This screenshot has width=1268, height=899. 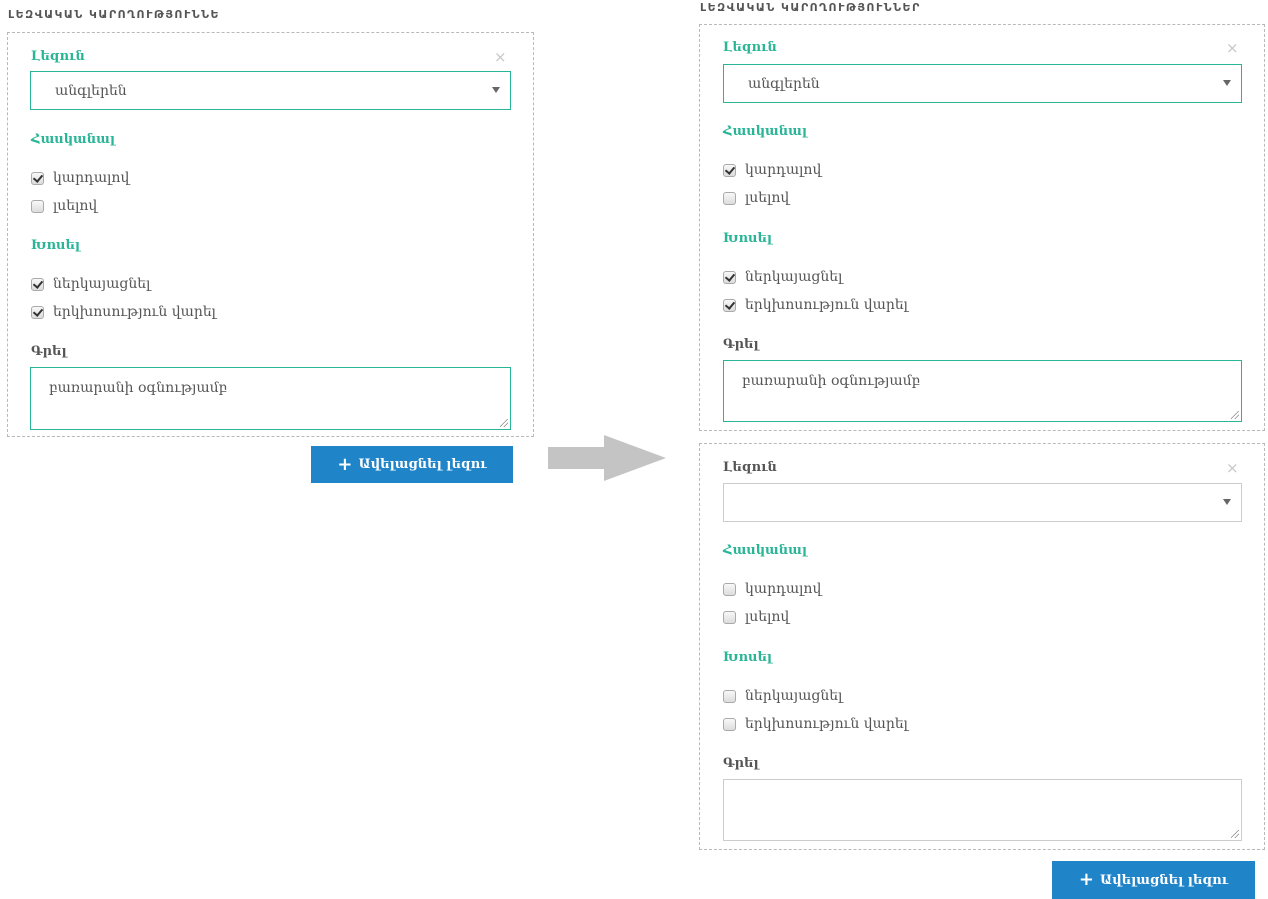 I want to click on section-heading: ԼԵԶՎԱԿԱՆ ԿԱՐՈՂՈՒԹՅՈՒՆՆԵՐ, so click(x=810, y=7).